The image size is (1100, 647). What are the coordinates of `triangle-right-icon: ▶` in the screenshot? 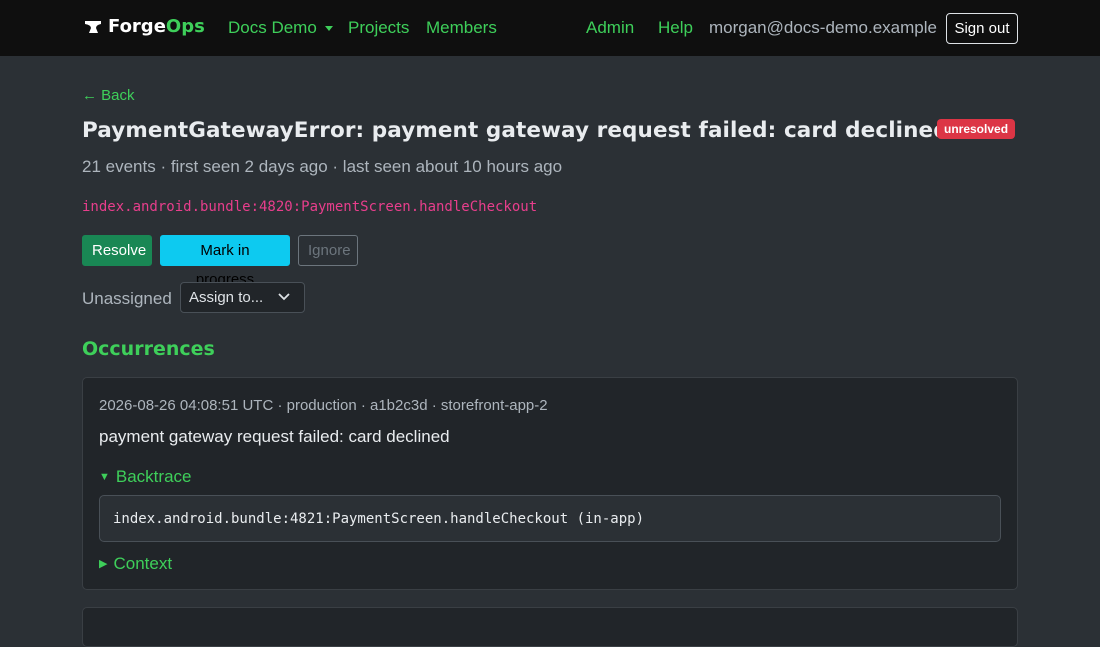 It's located at (103, 564).